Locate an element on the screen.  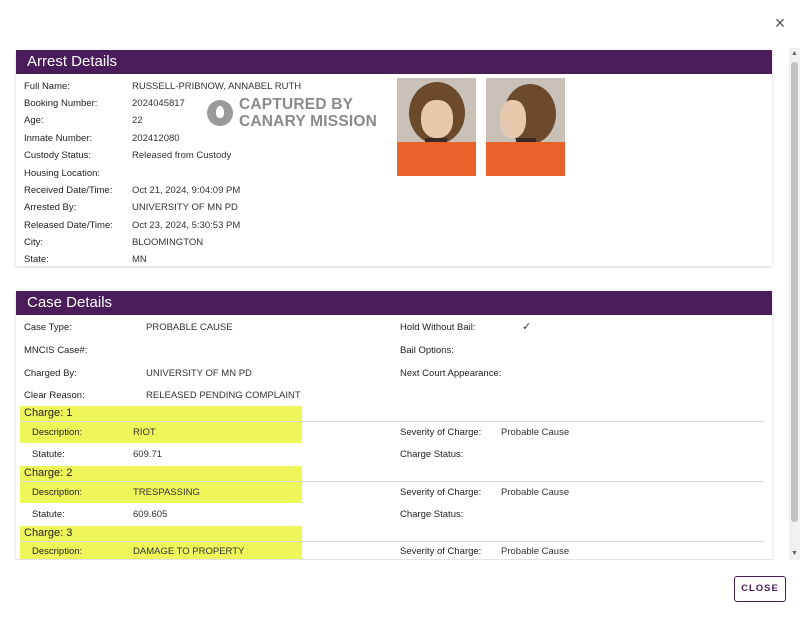
watermark-line-1: CAPTURED BY is located at coordinates (296, 104).